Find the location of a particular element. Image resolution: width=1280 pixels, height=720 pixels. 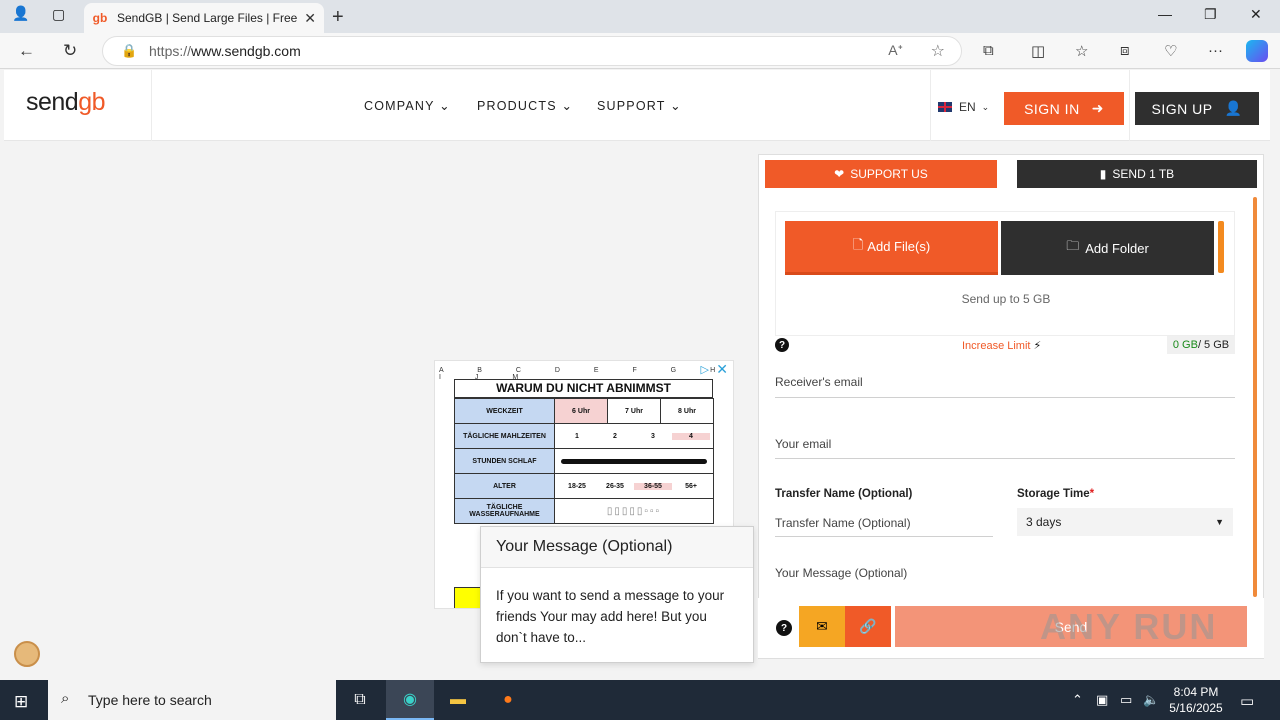

link-icon: 🔗 is located at coordinates (868, 626).